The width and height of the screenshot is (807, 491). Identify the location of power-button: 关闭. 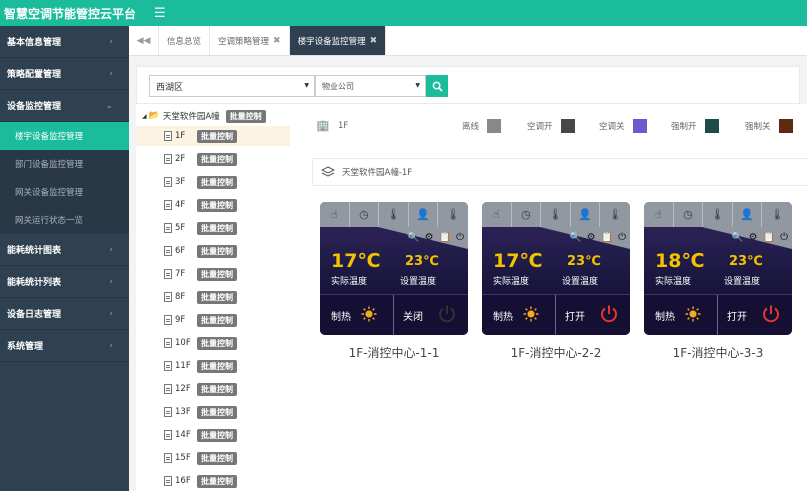
(431, 315).